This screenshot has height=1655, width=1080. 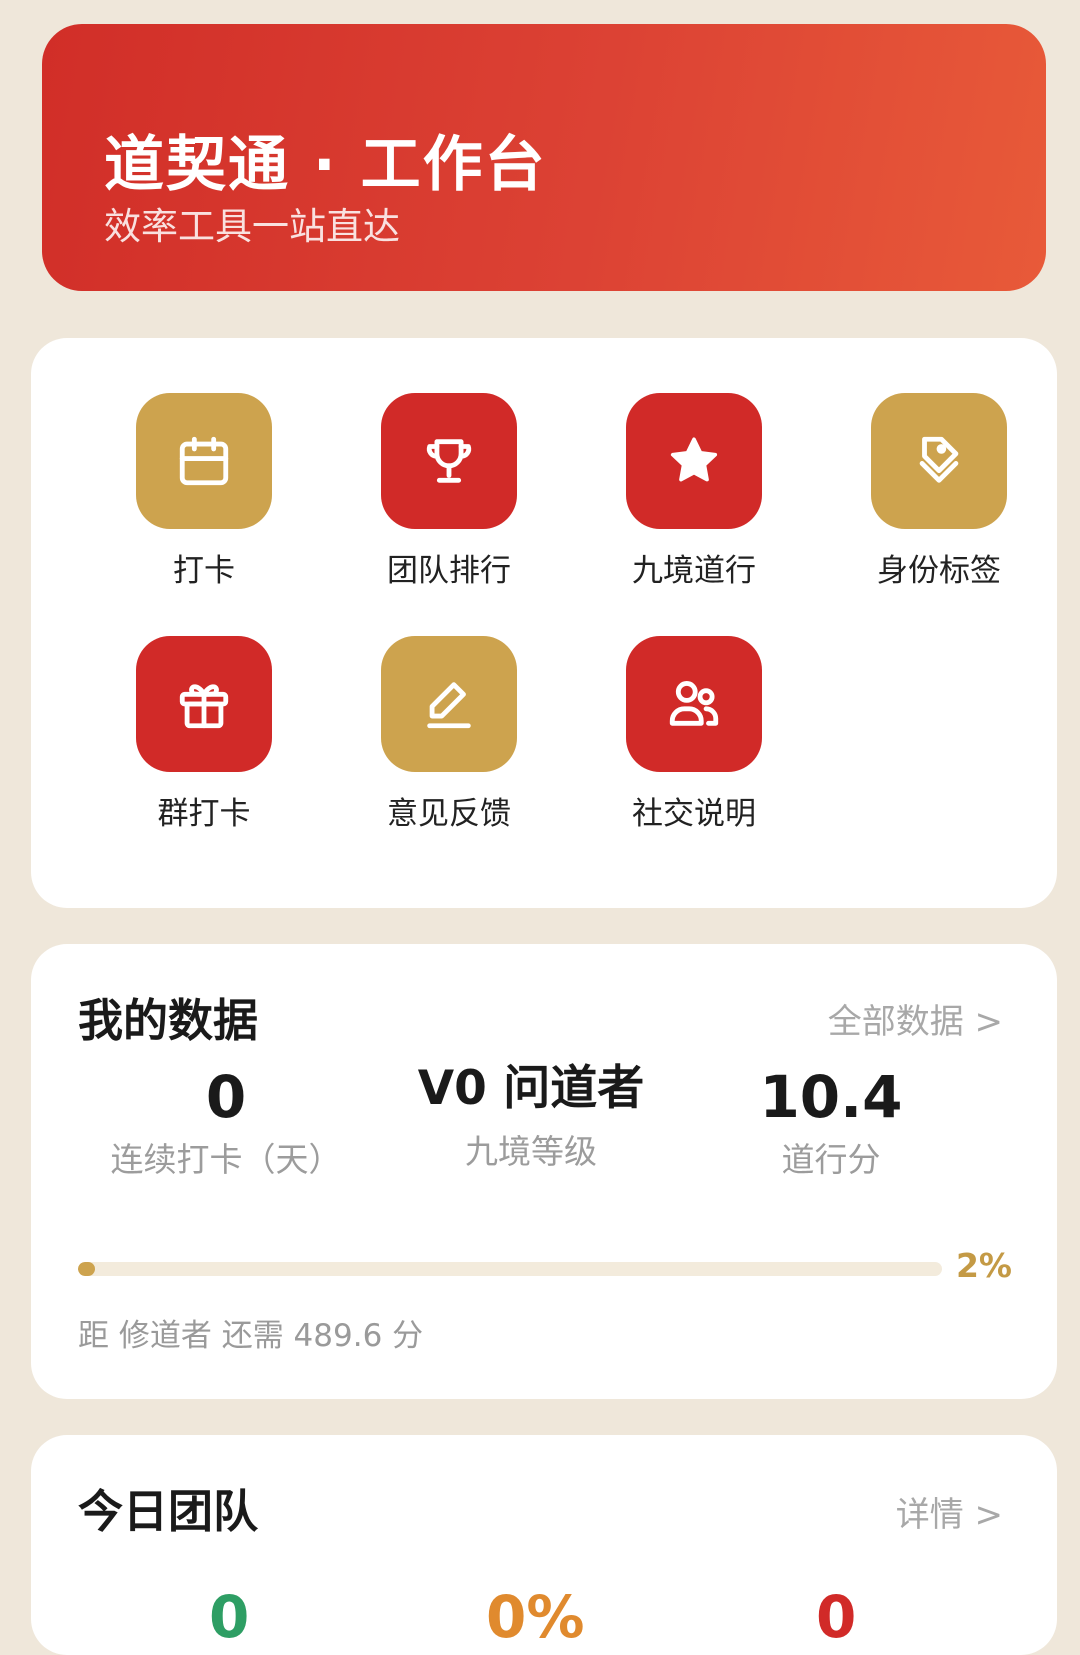 What do you see at coordinates (939, 571) in the screenshot?
I see `tool-label: 身份标签` at bounding box center [939, 571].